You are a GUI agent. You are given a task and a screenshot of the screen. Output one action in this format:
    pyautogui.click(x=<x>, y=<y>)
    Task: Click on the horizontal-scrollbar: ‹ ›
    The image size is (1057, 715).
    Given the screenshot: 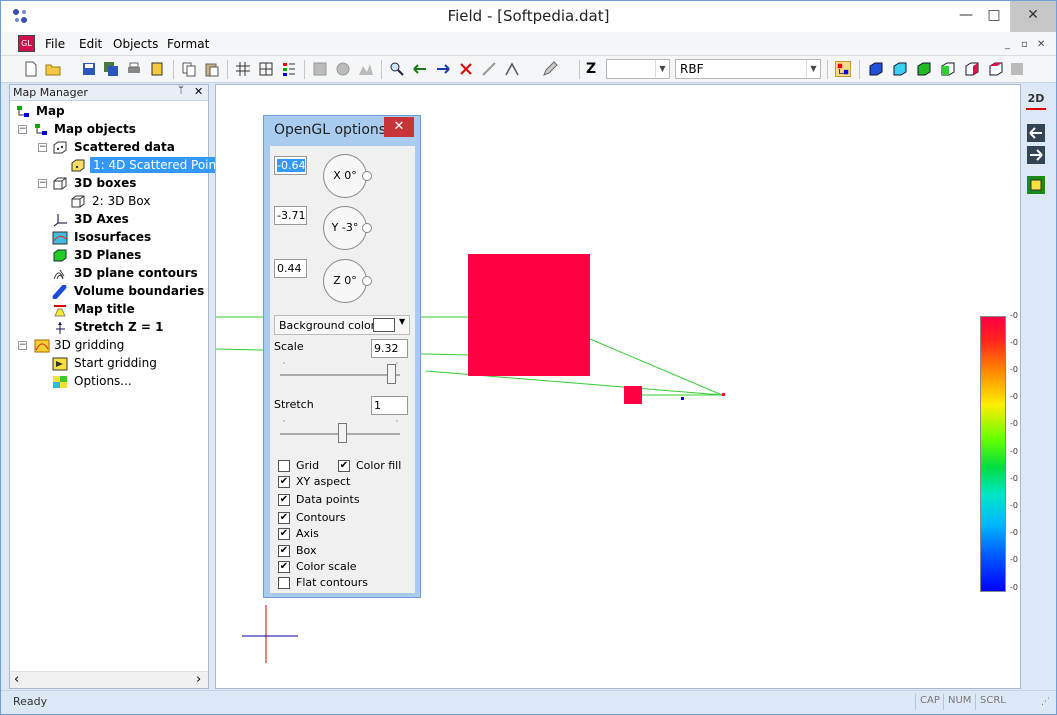 What is the action you would take?
    pyautogui.click(x=109, y=679)
    